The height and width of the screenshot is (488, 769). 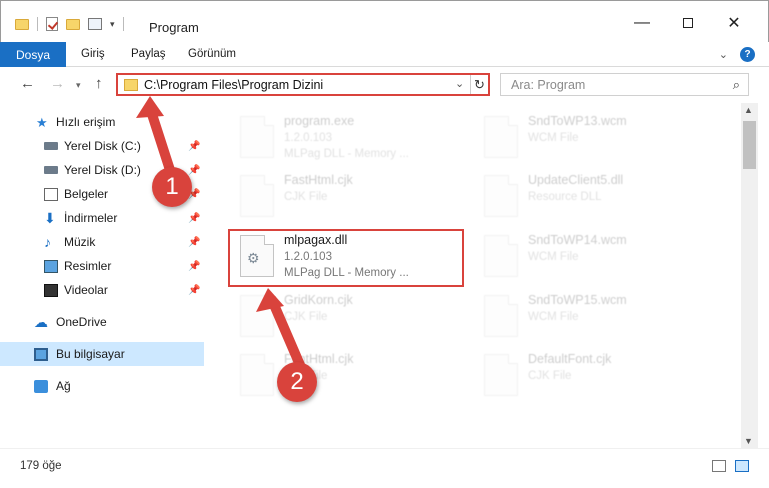 What do you see at coordinates (501, 196) in the screenshot?
I see `dll-file-icon` at bounding box center [501, 196].